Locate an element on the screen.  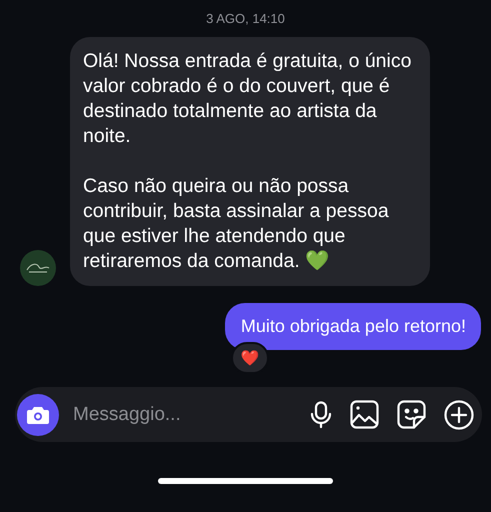
camera-icon is located at coordinates (38, 415).